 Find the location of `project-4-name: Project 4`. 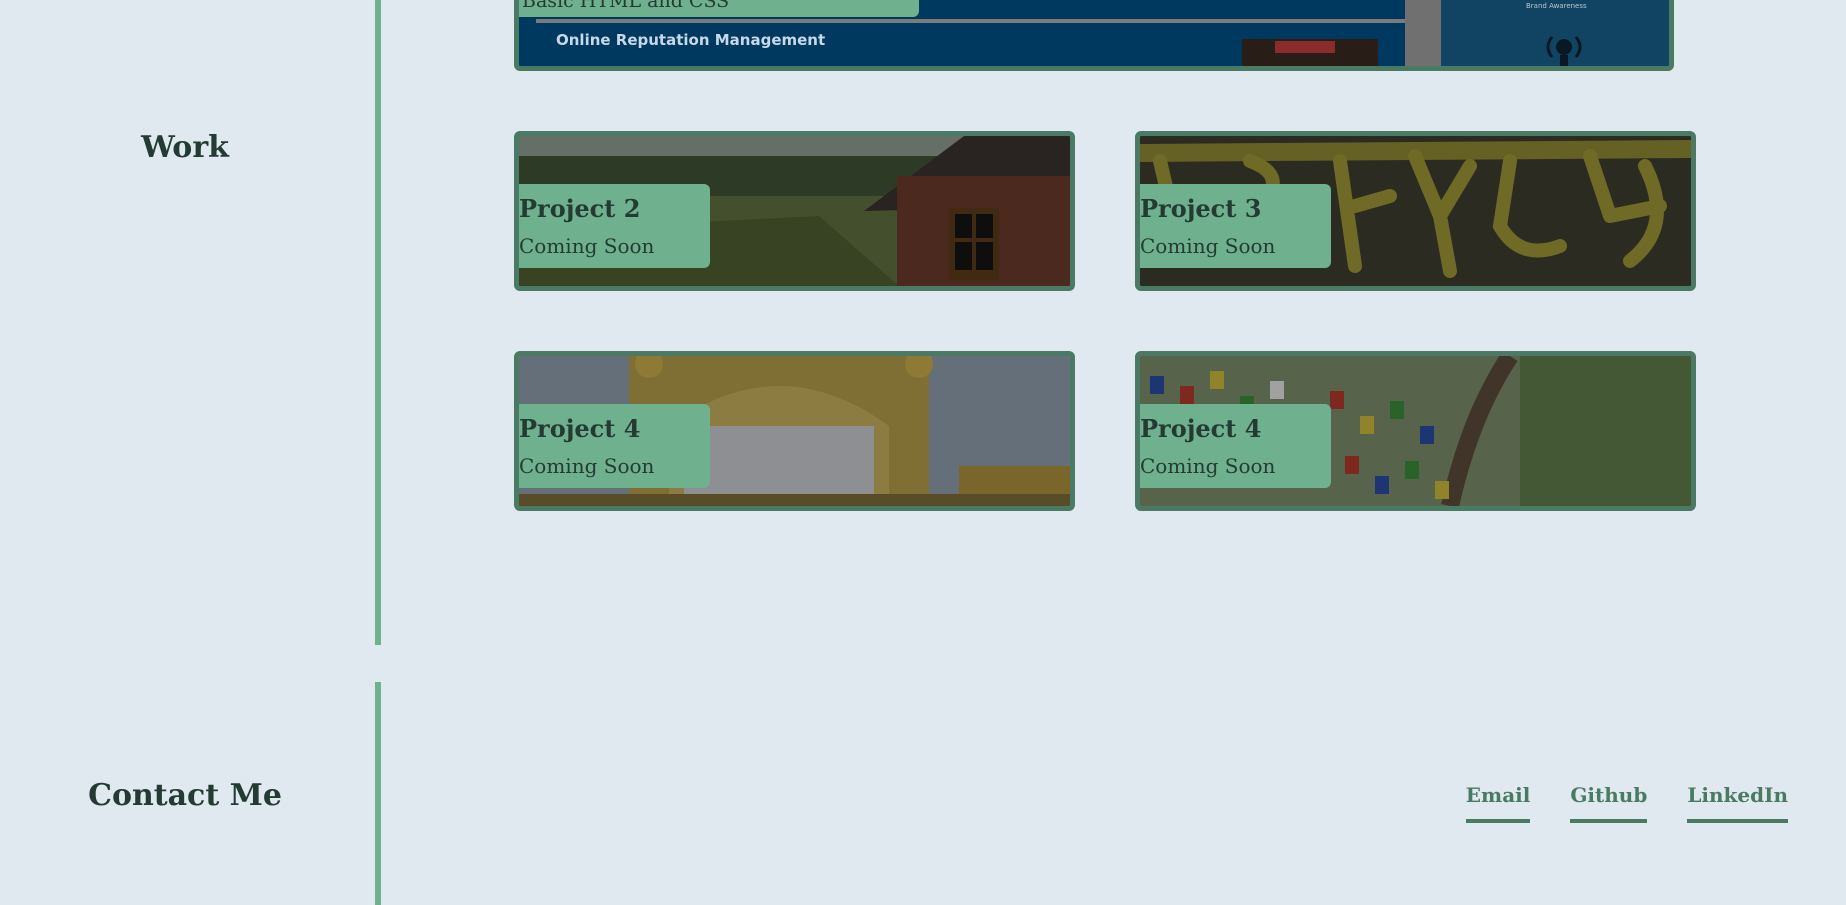

project-4-name: Project 4 is located at coordinates (580, 428).